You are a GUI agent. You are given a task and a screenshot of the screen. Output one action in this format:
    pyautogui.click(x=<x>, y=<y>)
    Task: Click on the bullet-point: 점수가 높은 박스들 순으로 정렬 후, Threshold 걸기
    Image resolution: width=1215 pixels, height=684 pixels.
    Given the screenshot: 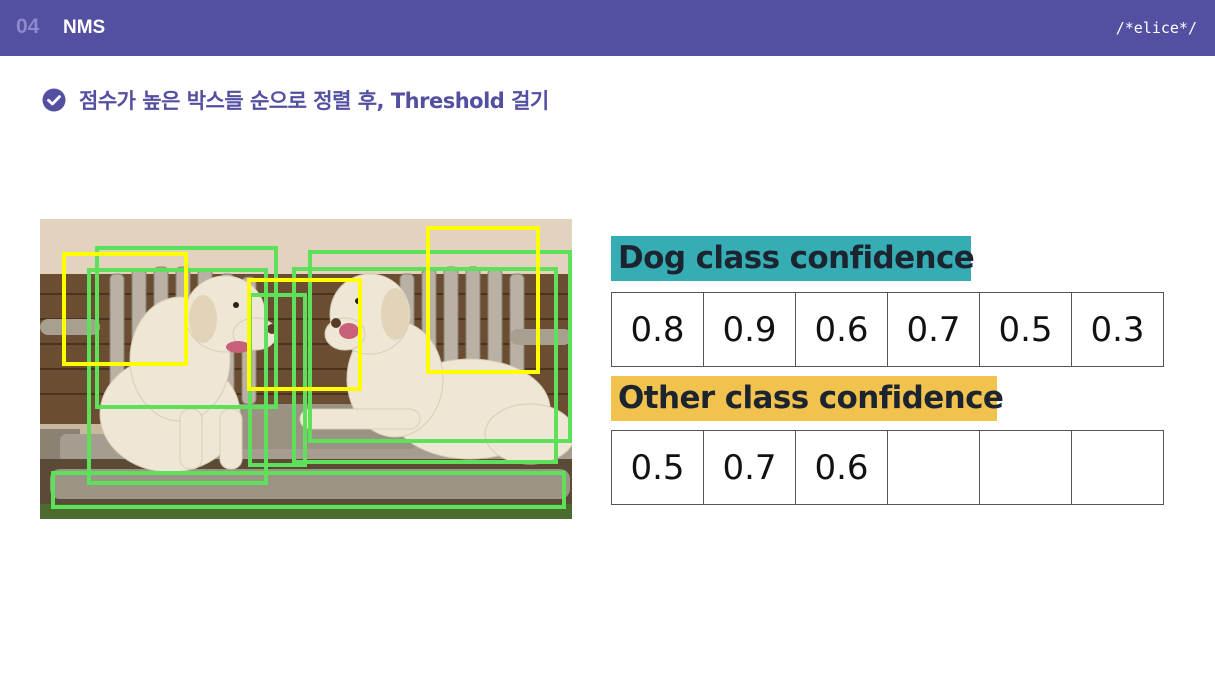 What is the action you would take?
    pyautogui.click(x=295, y=100)
    